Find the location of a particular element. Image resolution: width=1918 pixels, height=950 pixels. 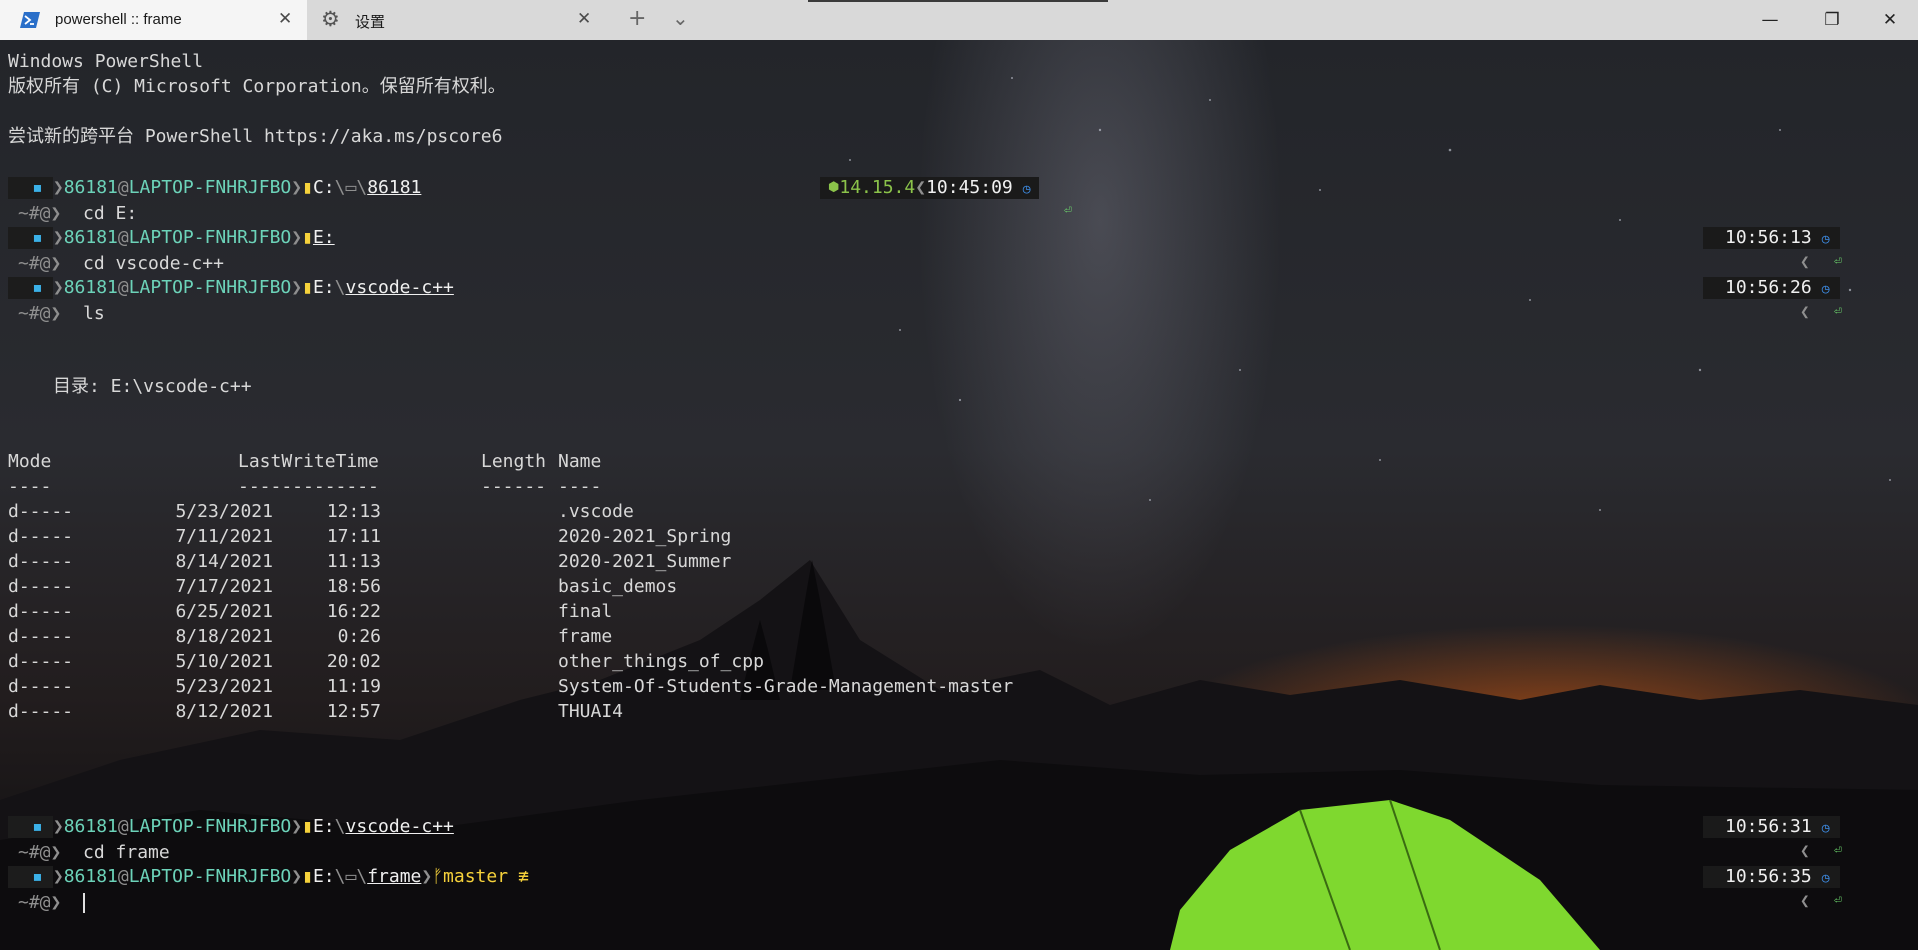

row-date: 7/17/2021 is located at coordinates (224, 586).